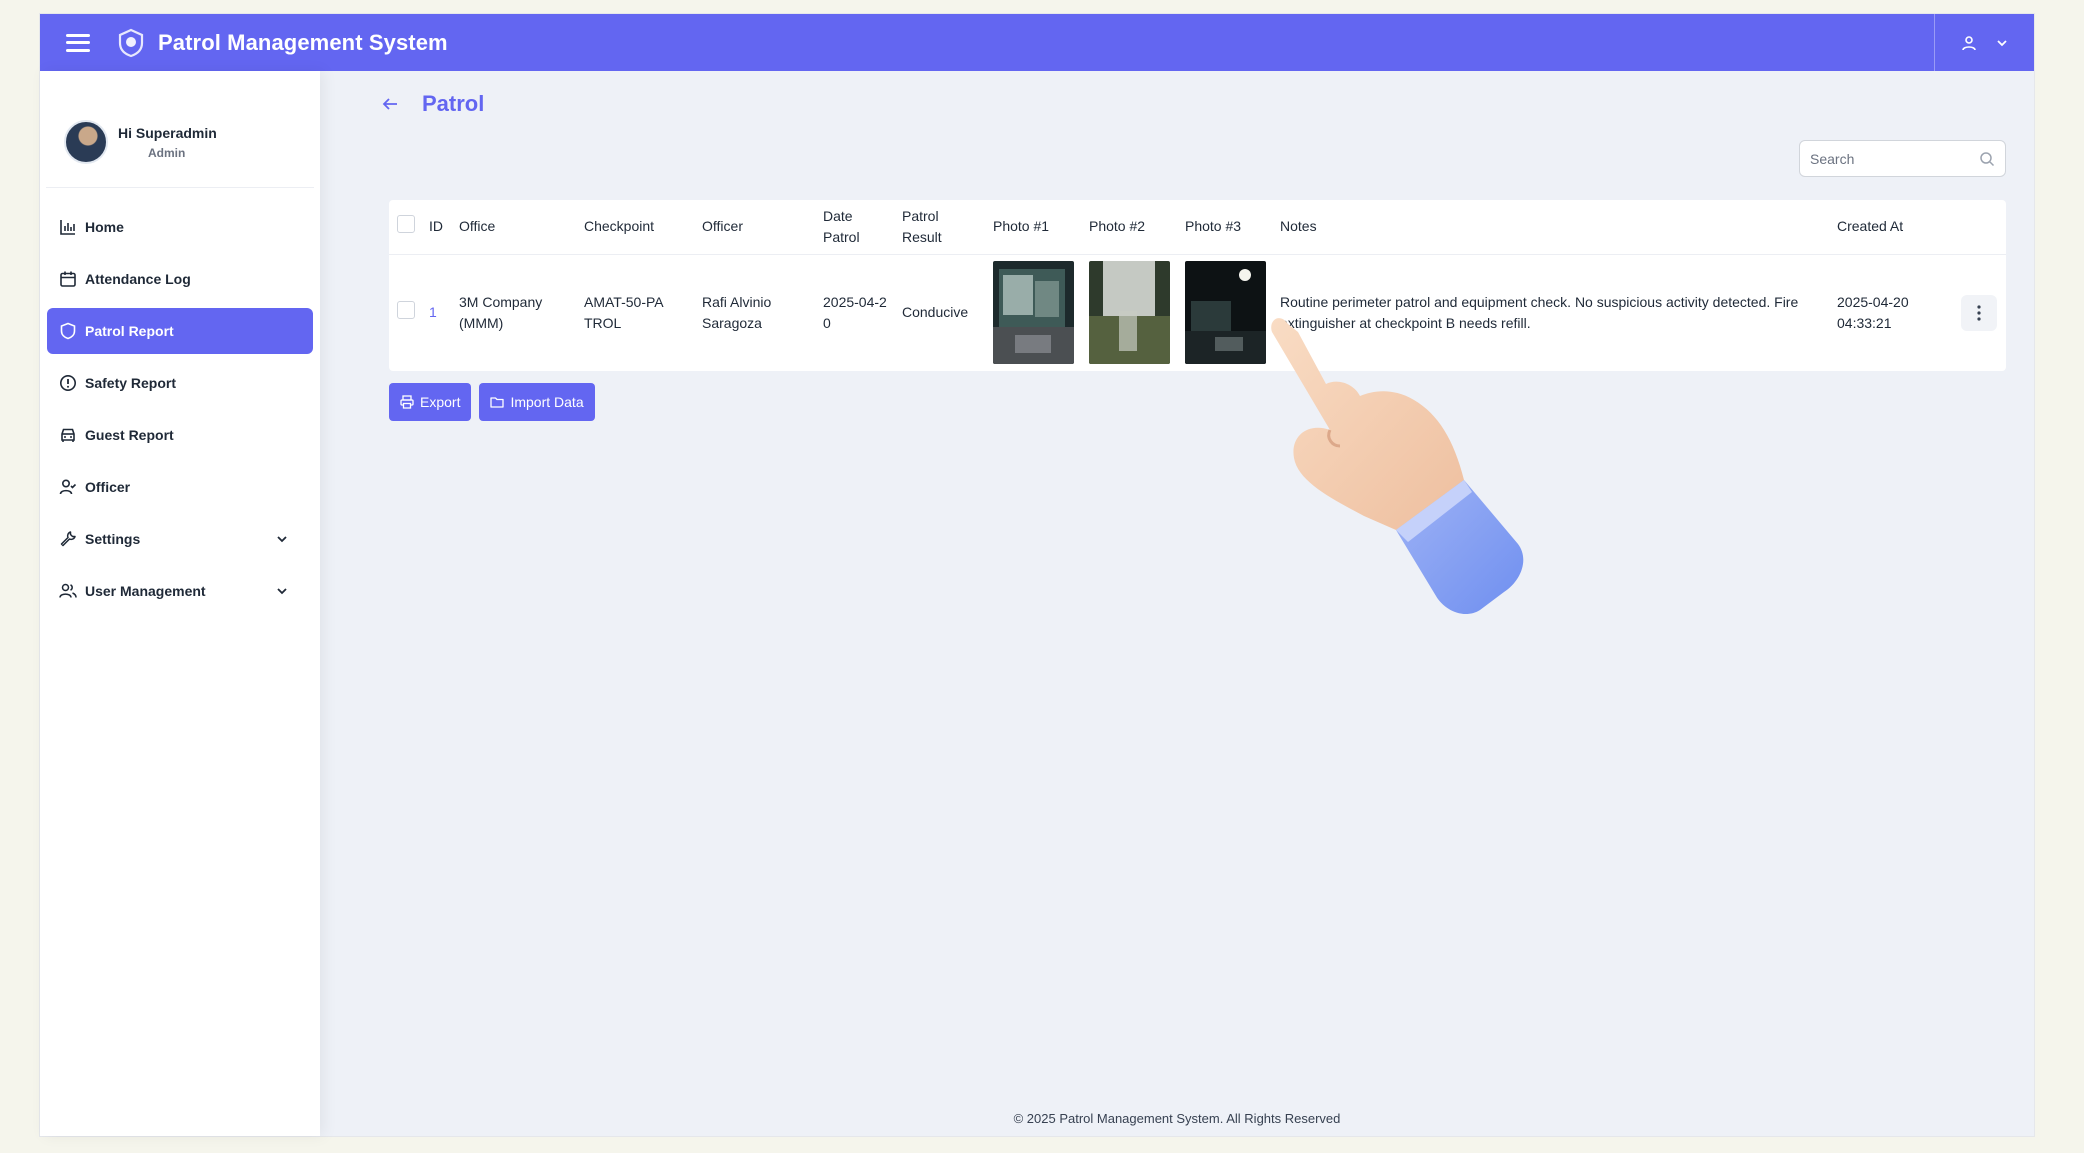  I want to click on sidebar-item-label: Guest Report, so click(129, 435).